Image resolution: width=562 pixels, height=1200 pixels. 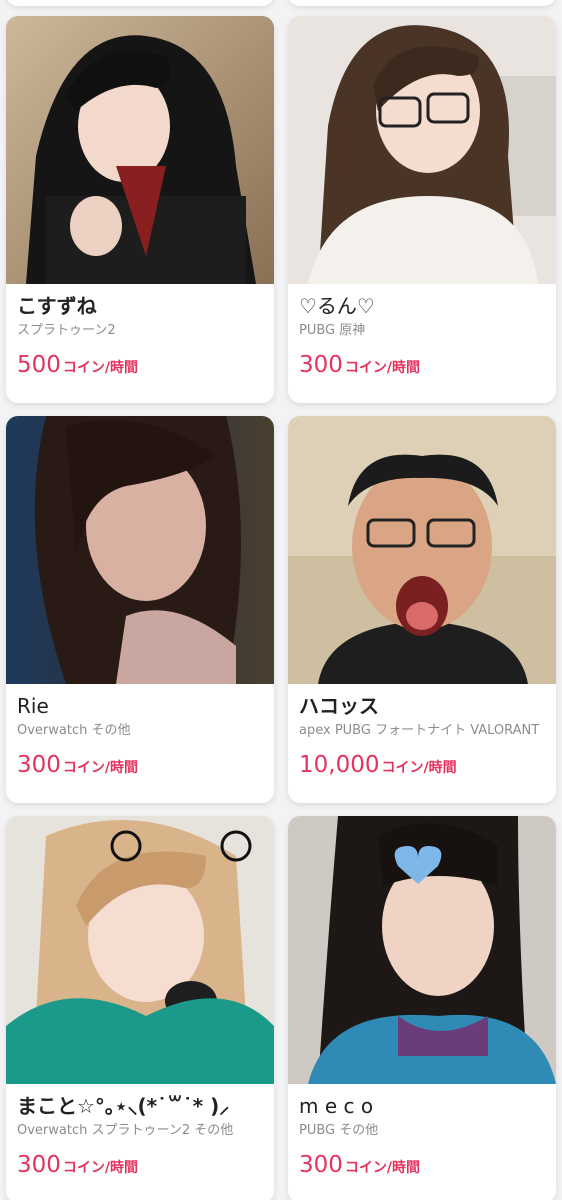 I want to click on game-tags: Overwatch その他, so click(x=74, y=730).